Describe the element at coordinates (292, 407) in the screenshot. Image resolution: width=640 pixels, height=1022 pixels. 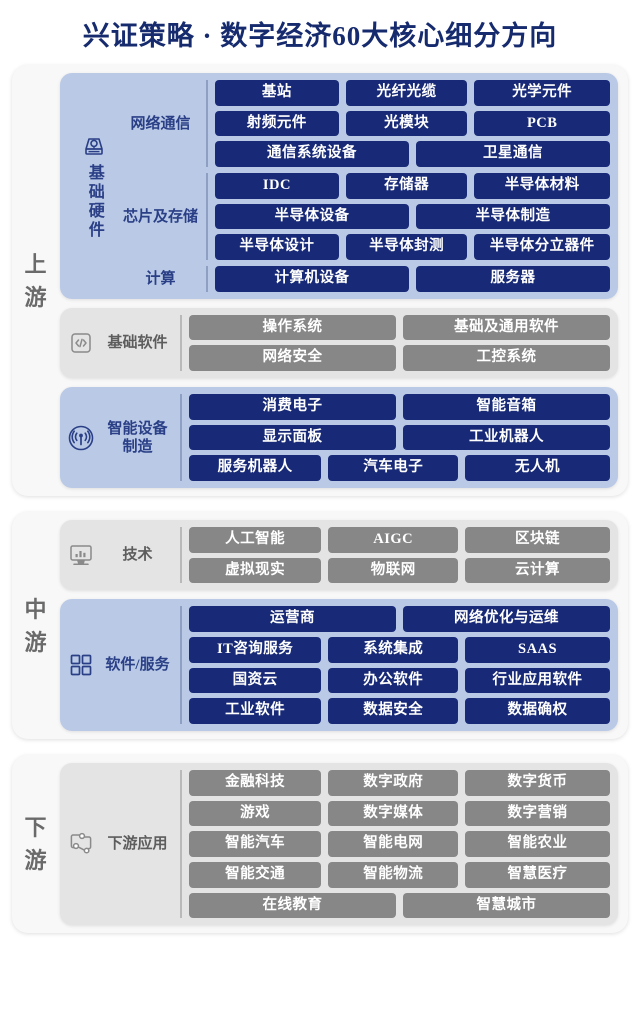
I see `segment-chip: 消费电子` at that location.